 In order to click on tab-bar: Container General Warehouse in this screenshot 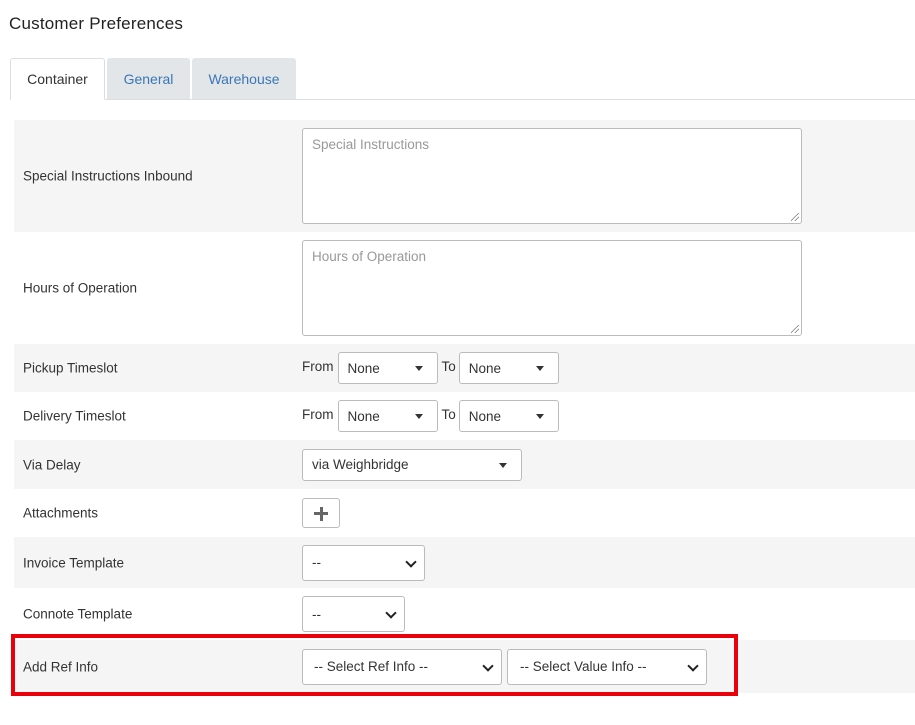, I will do `click(462, 79)`.